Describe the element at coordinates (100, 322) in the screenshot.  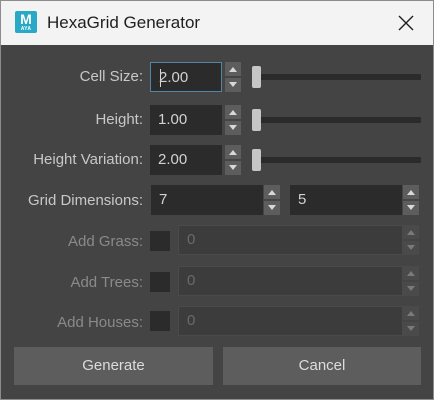
I see `add-houses-label: Add Houses:` at that location.